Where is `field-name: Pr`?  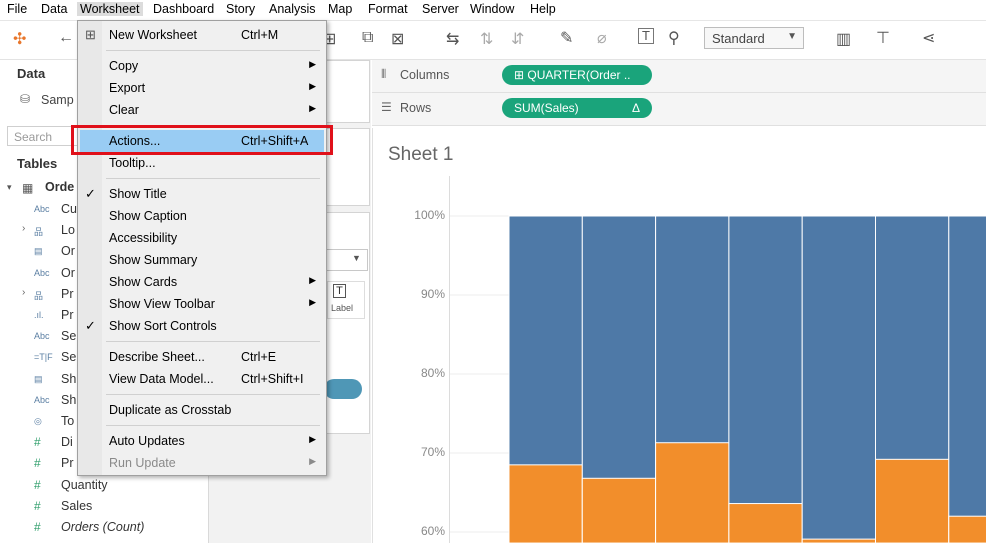
field-name: Pr is located at coordinates (67, 463).